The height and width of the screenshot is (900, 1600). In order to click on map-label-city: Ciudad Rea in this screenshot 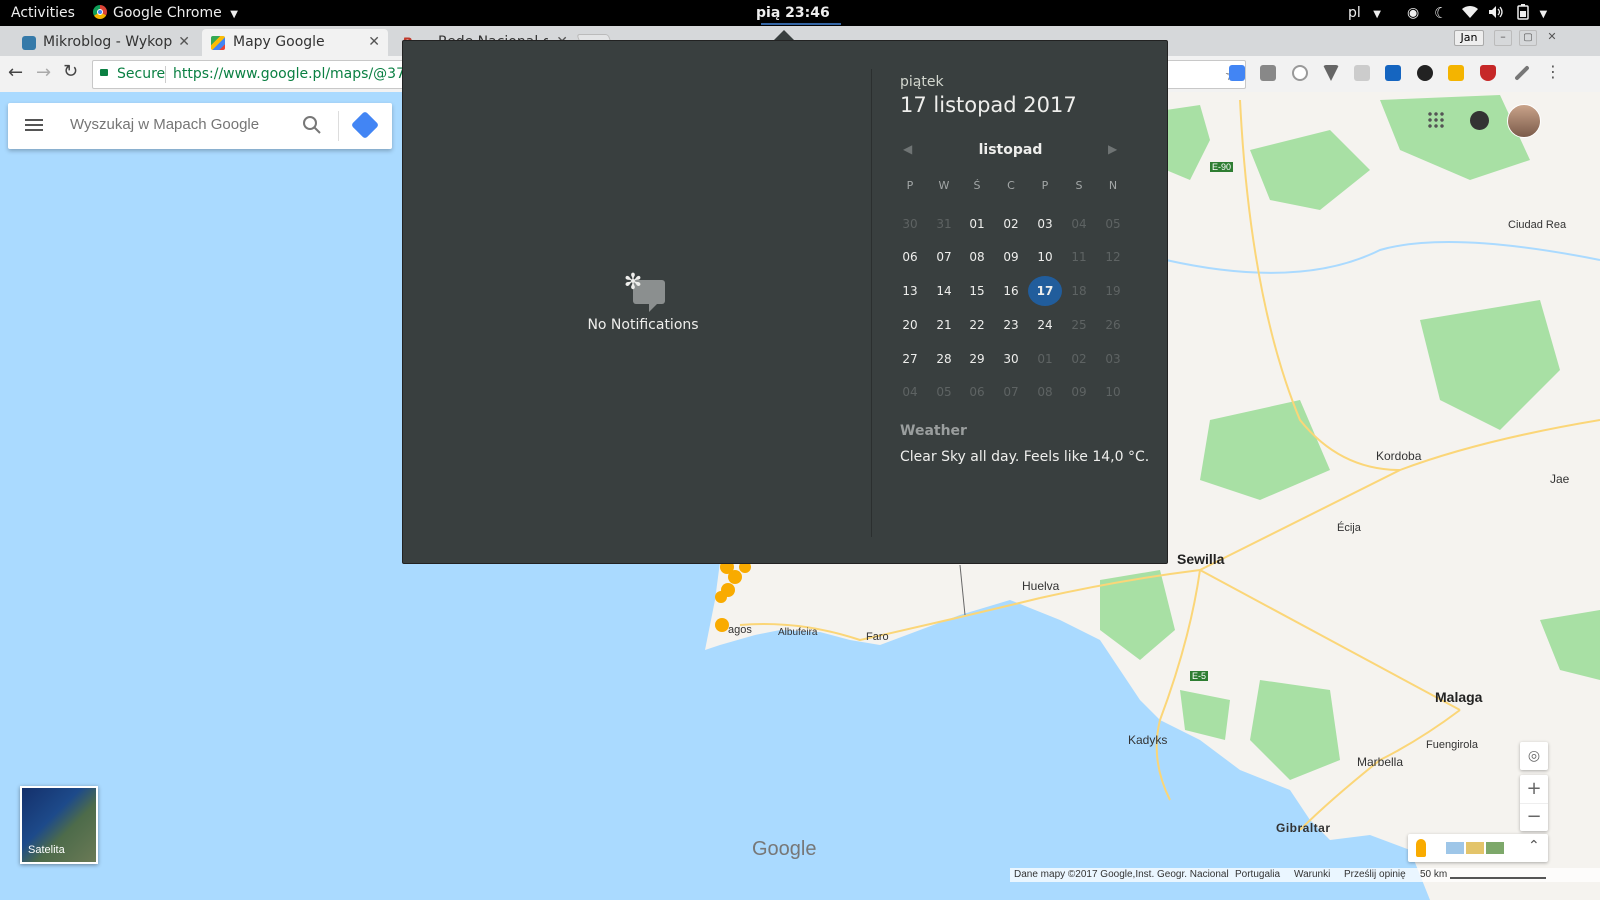, I will do `click(1537, 225)`.